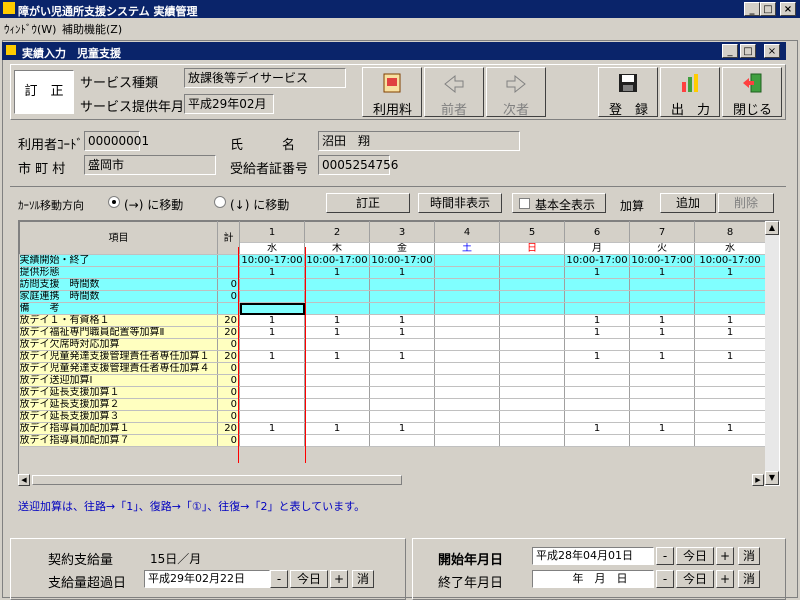 This screenshot has height=600, width=800. I want to click on output-button: 出 力, so click(690, 92).